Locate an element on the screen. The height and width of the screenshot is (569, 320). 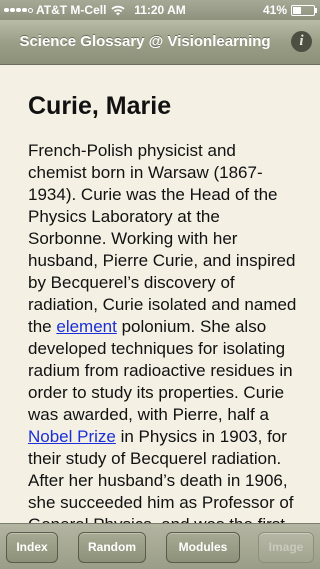
battery-icon is located at coordinates (304, 10).